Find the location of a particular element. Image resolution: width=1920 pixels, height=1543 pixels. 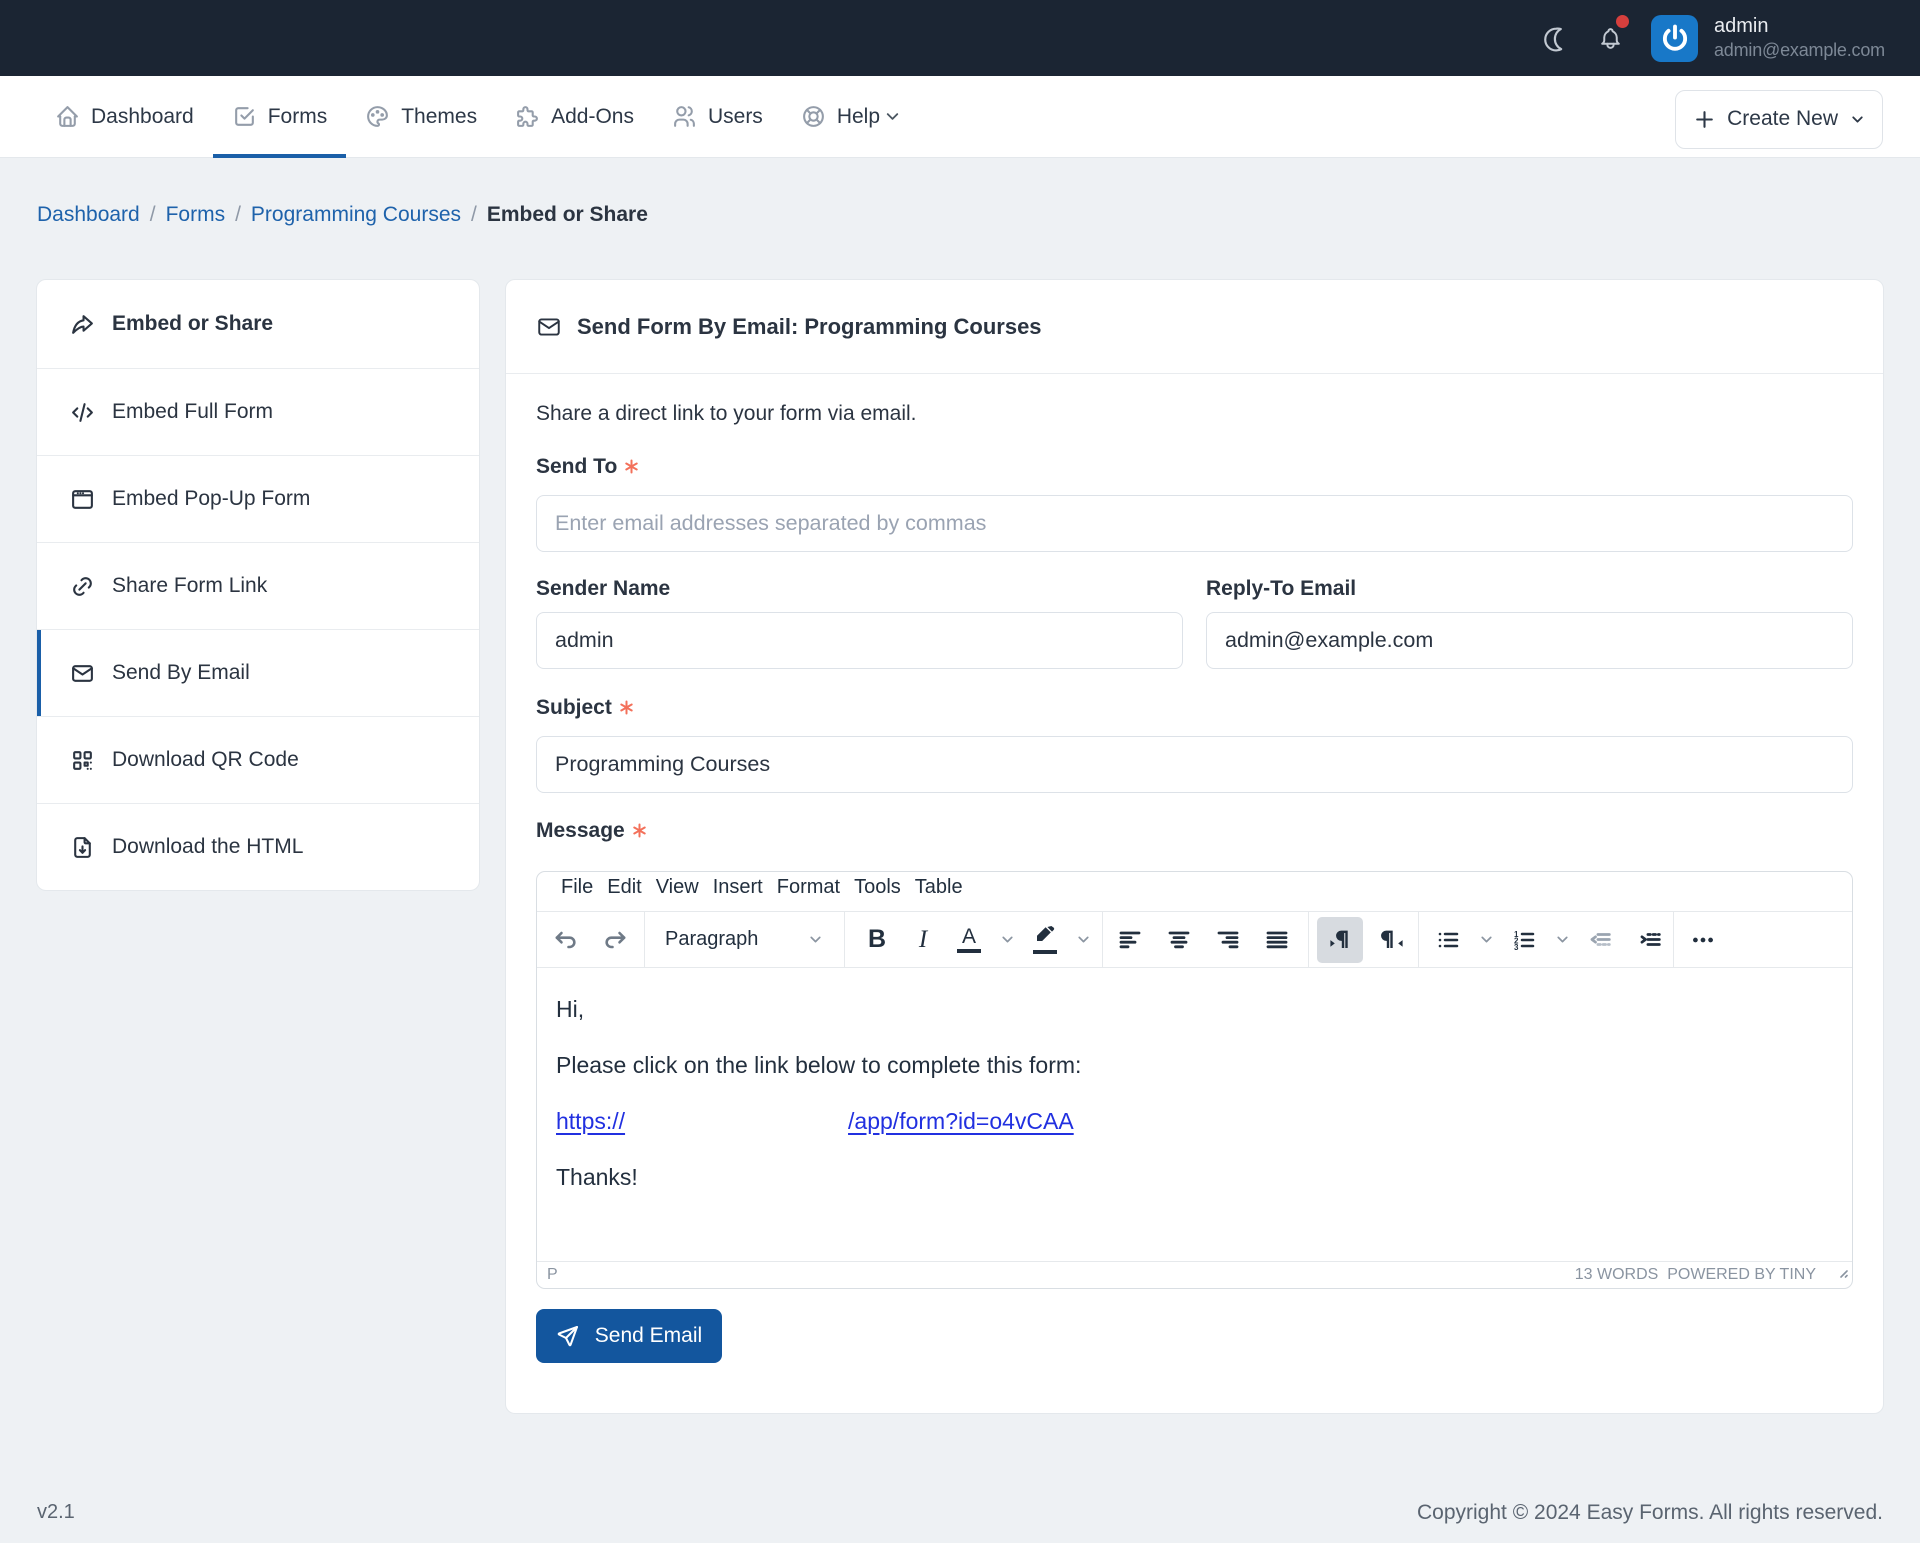

svg-text: 3 is located at coordinates (1516, 947).